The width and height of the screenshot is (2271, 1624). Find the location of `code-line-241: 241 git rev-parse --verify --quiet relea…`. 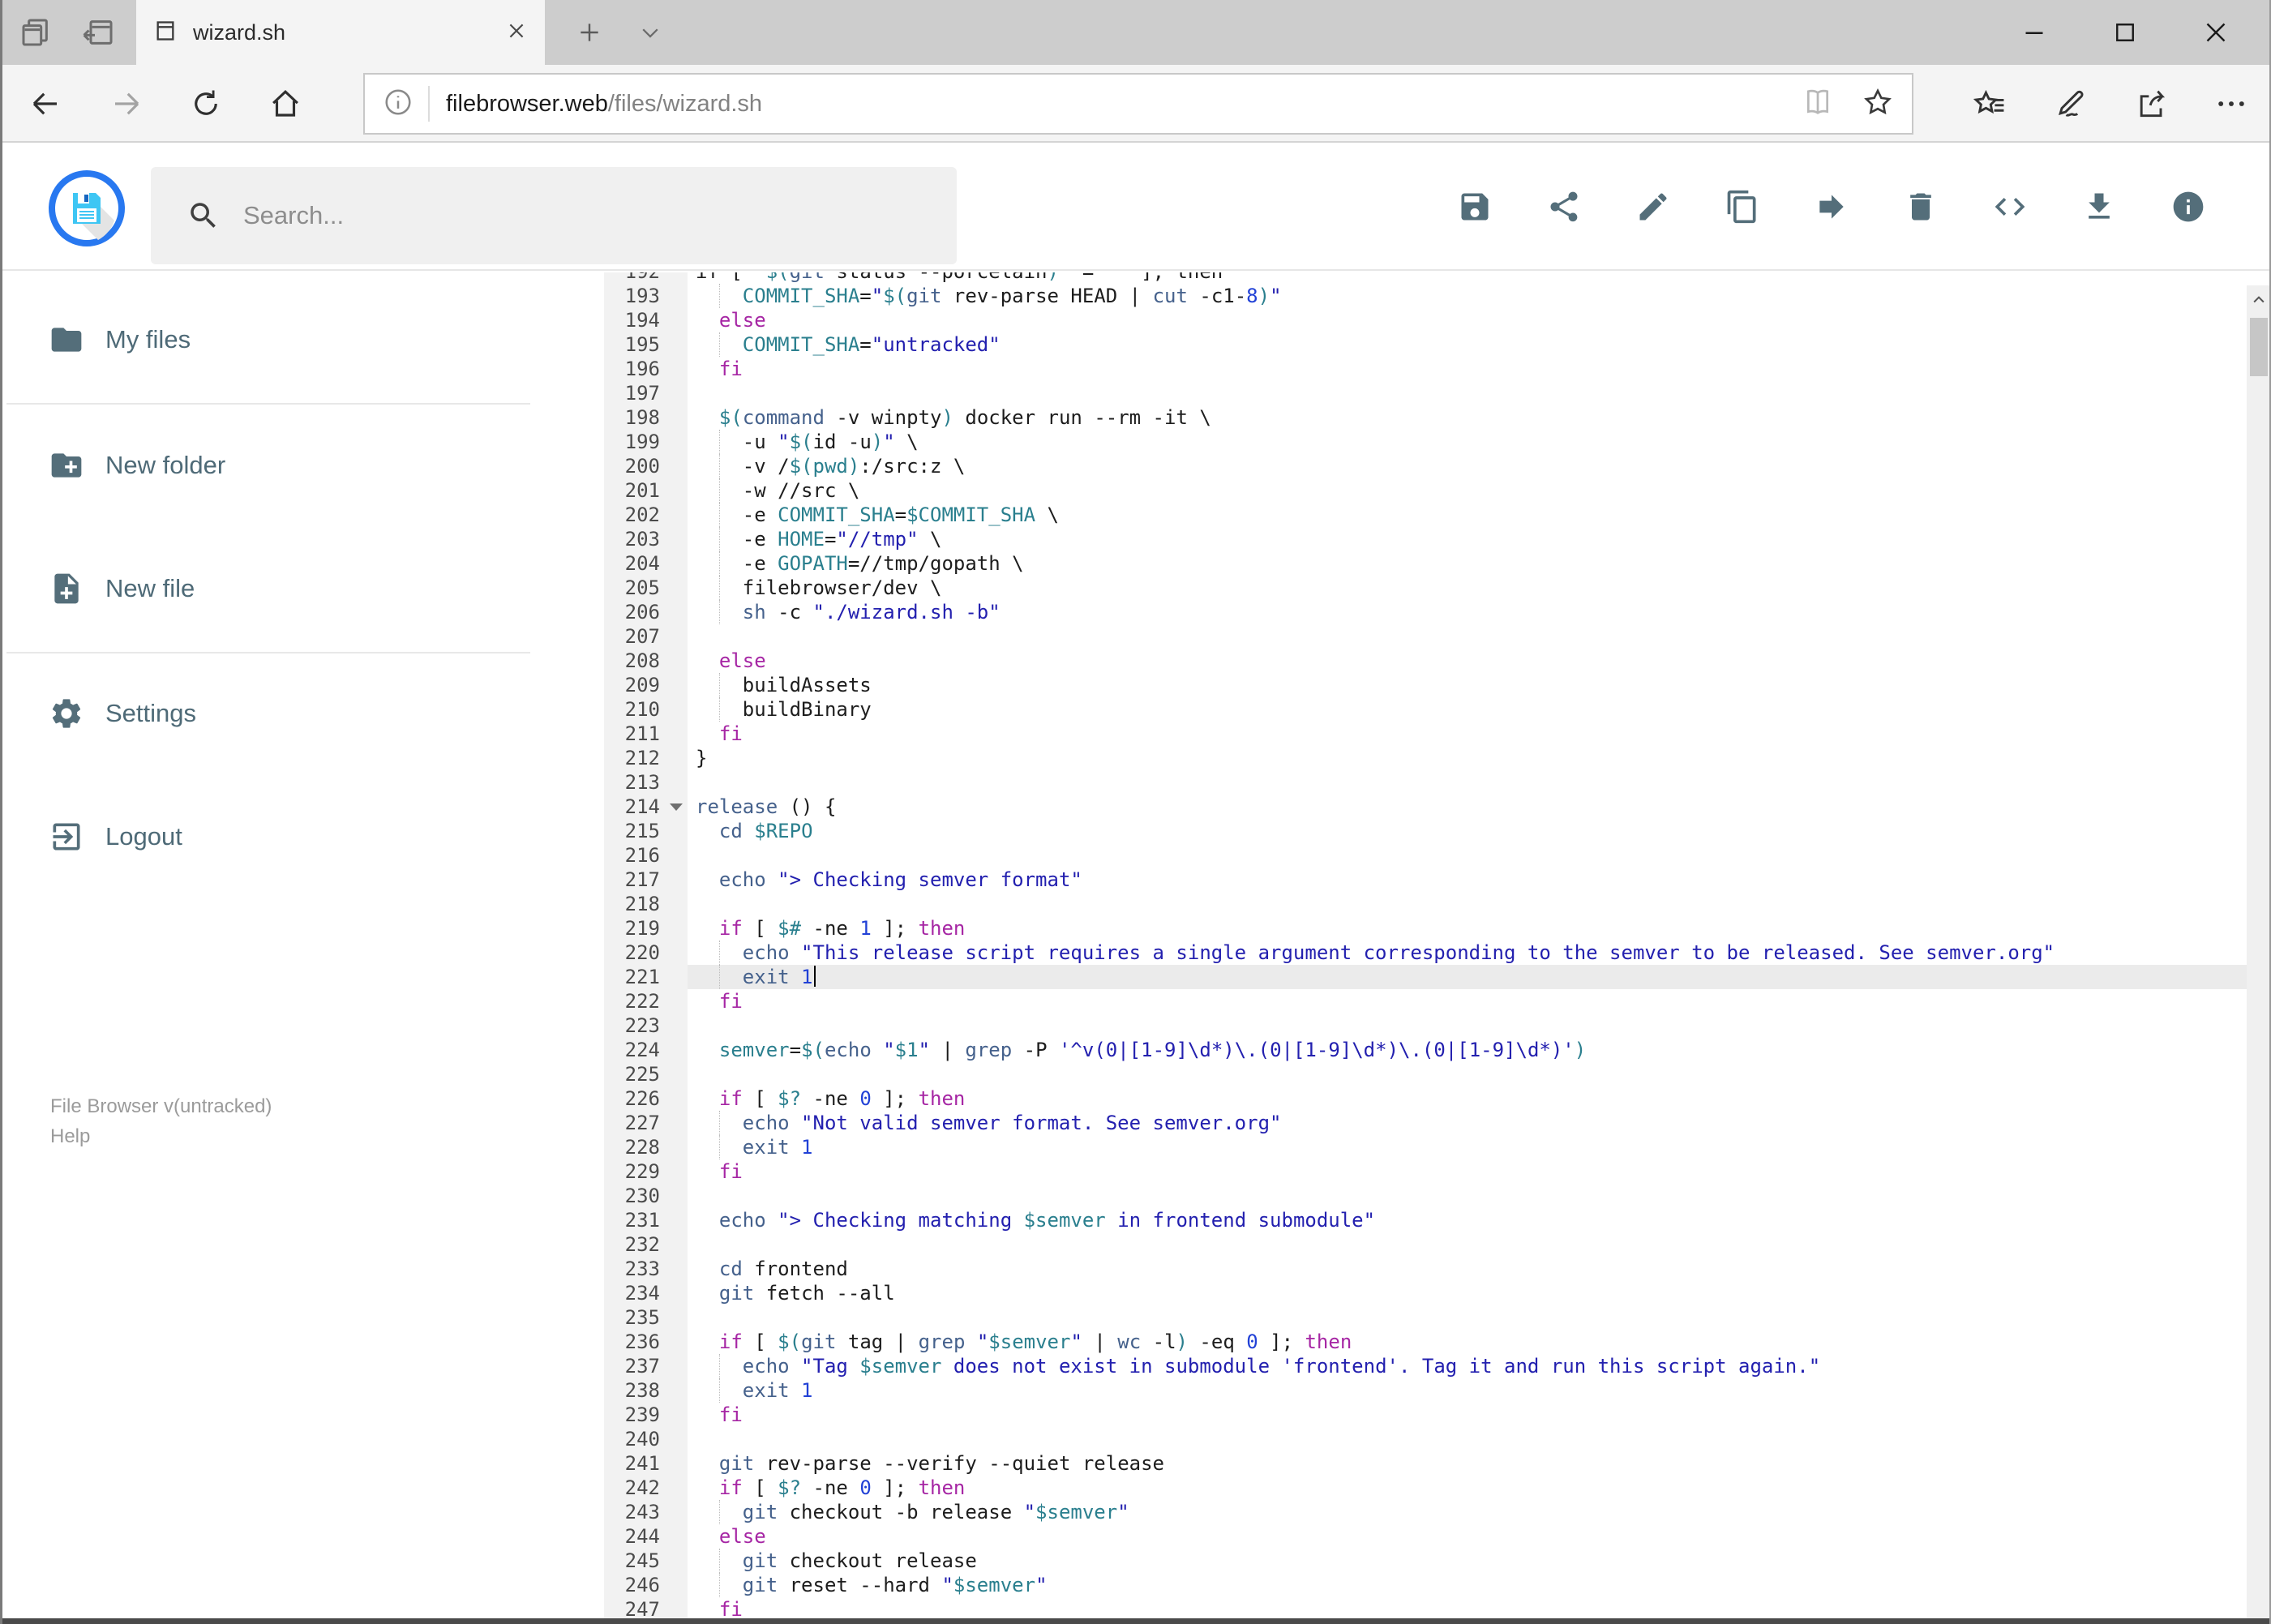

code-line-241: 241 git rev-parse --verify --quiet relea… is located at coordinates (1425, 1464).